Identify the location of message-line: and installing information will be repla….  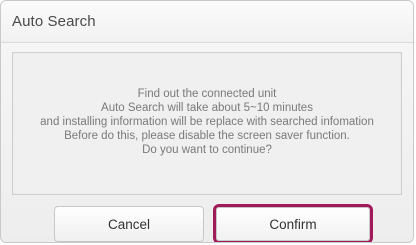
(207, 122).